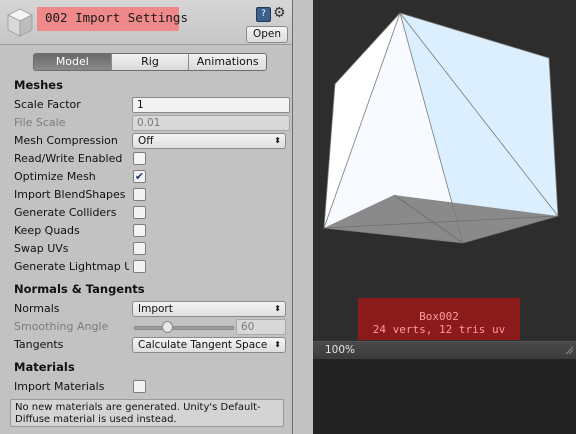 The image size is (576, 434). I want to click on mesh-compression-label: Mesh Compression, so click(66, 140).